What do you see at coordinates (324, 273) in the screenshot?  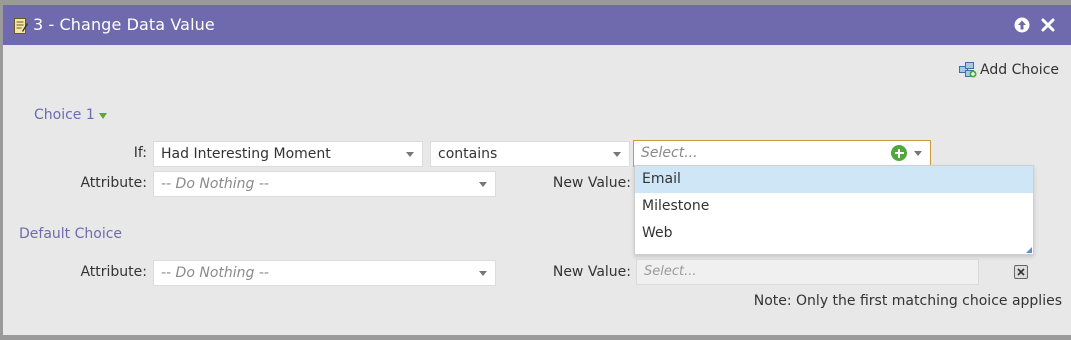 I see `default-attribute-select: -- Do Nothing --` at bounding box center [324, 273].